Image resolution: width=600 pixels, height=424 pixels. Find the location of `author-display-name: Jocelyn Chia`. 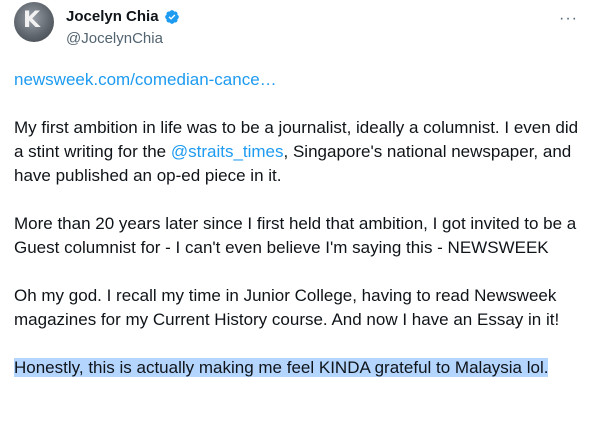

author-display-name: Jocelyn Chia is located at coordinates (112, 16).